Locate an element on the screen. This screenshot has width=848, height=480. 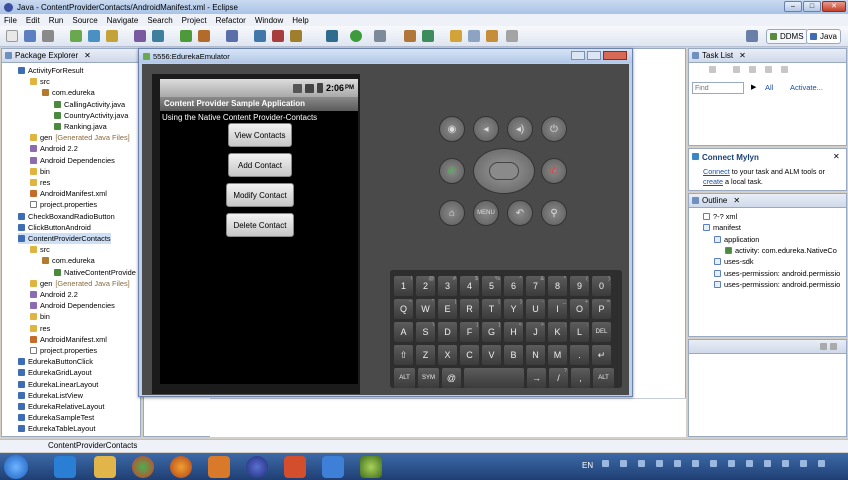
perspective-ddms: DDMS is located at coordinates (787, 36).